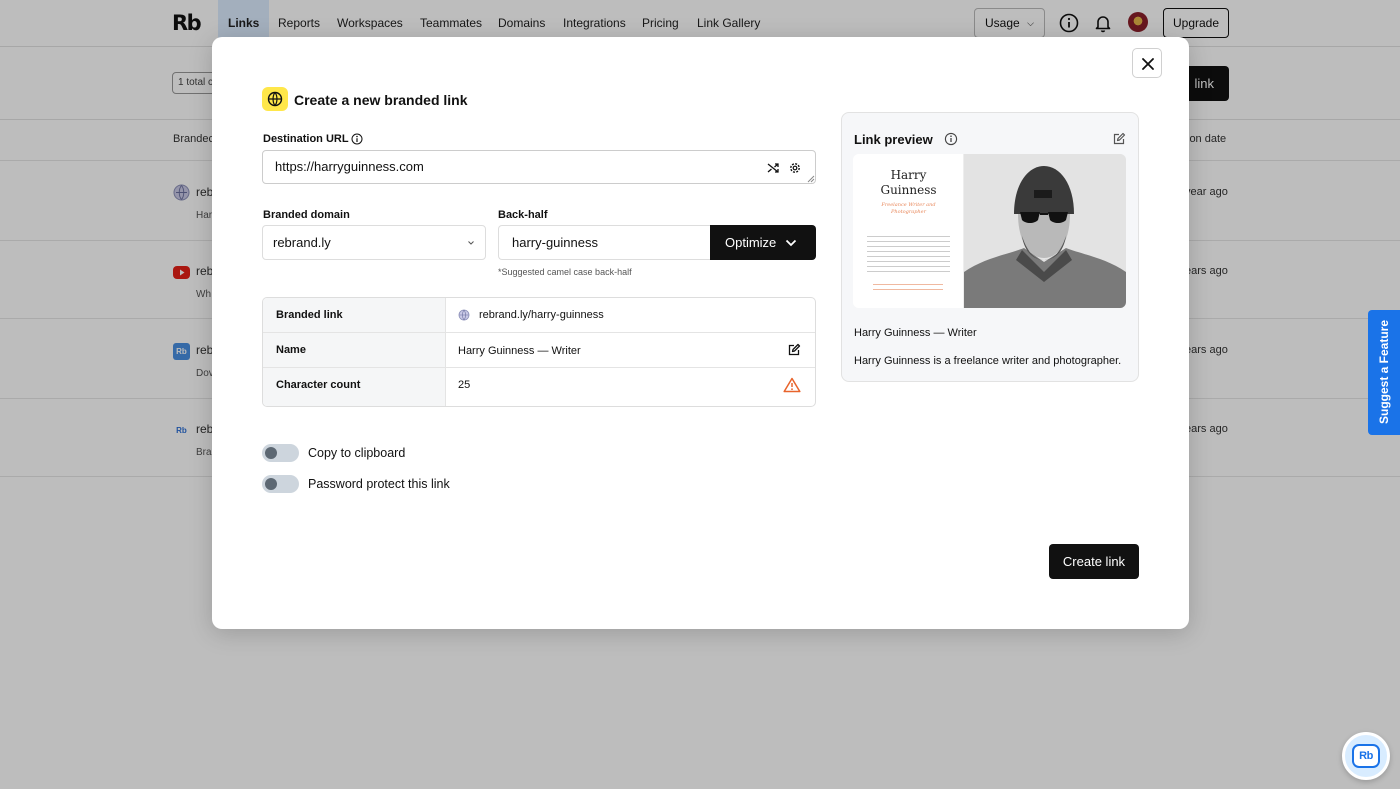 The width and height of the screenshot is (1400, 789). Describe the element at coordinates (280, 484) in the screenshot. I see `password-protect-toggle` at that location.